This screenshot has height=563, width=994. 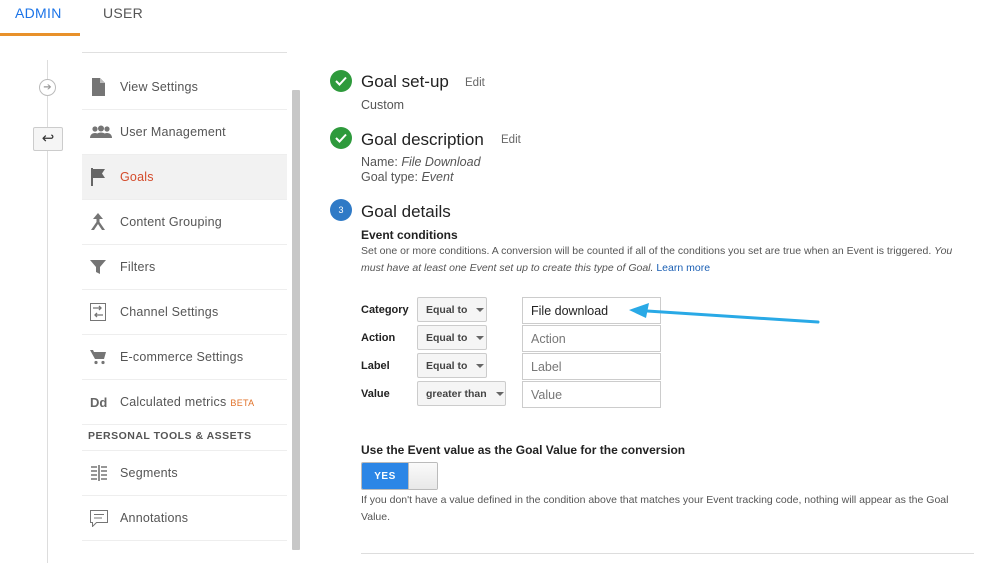 I want to click on category-operator-dropdown: Equal to, so click(x=452, y=309).